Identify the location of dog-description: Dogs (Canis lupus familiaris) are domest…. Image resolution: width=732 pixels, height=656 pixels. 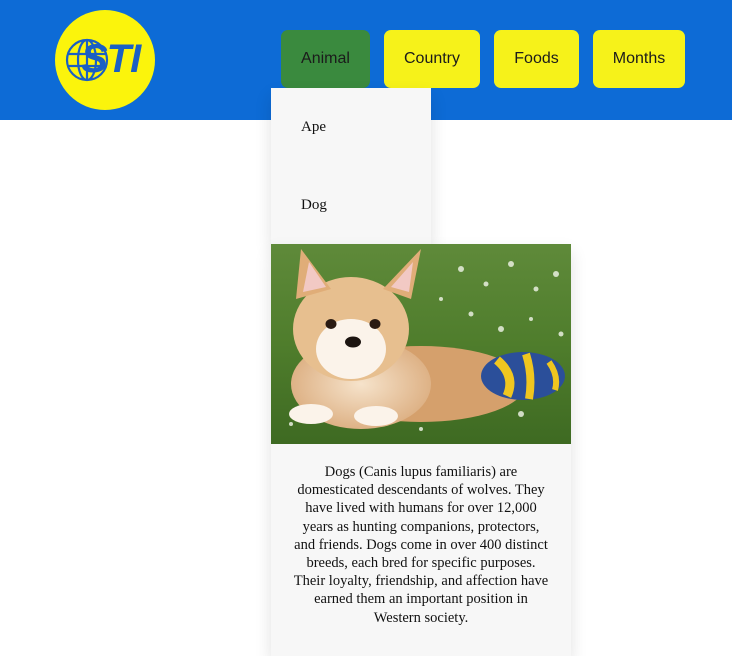
(421, 545).